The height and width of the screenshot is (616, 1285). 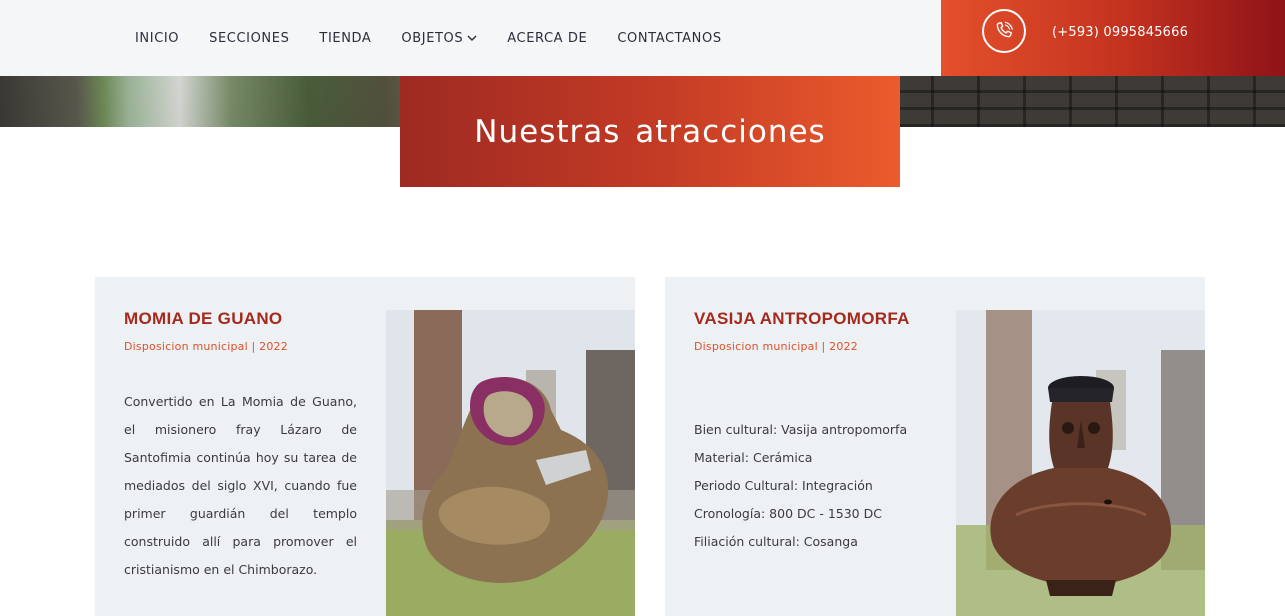 What do you see at coordinates (1085, 101) in the screenshot?
I see `stone-wall-image` at bounding box center [1085, 101].